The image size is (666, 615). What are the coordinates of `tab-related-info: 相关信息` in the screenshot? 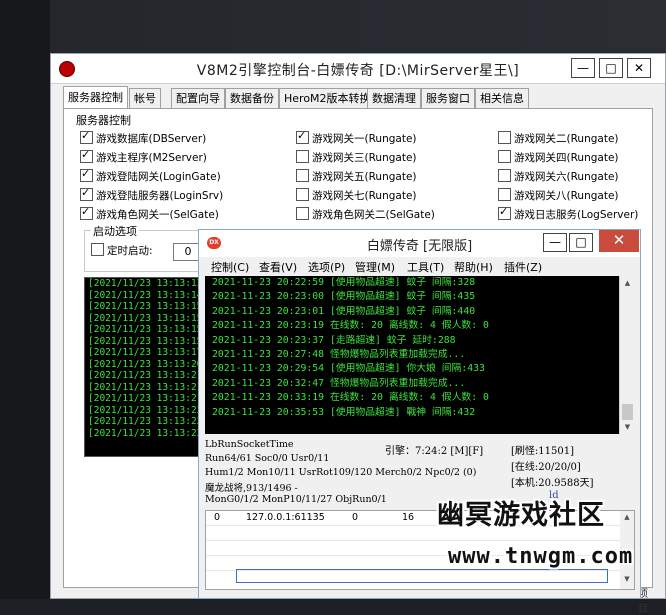 It's located at (502, 98).